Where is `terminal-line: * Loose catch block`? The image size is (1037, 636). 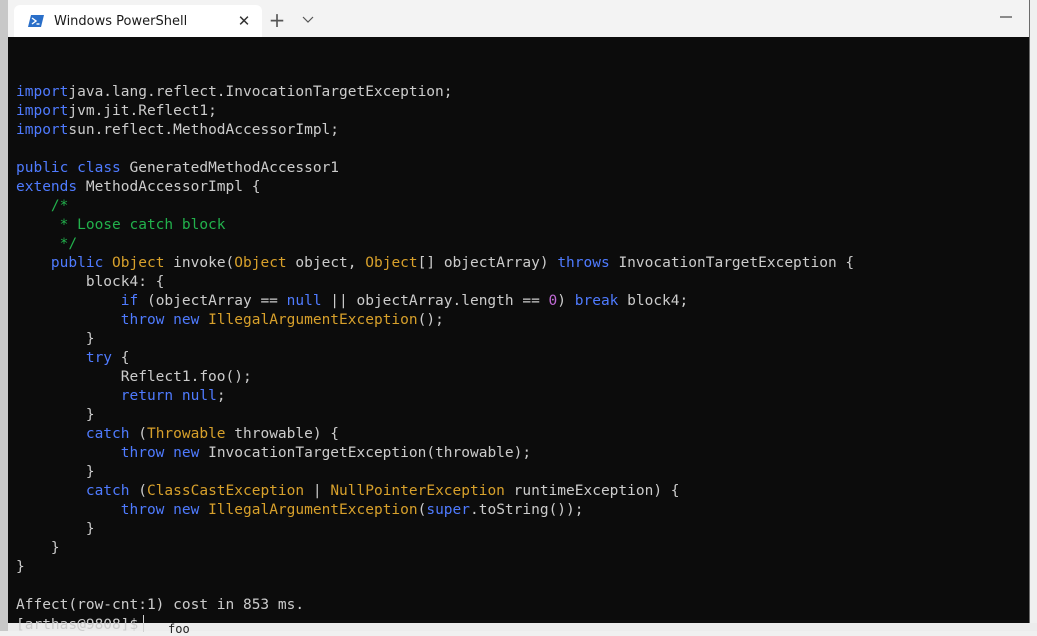 terminal-line: * Loose catch block is located at coordinates (435, 225).